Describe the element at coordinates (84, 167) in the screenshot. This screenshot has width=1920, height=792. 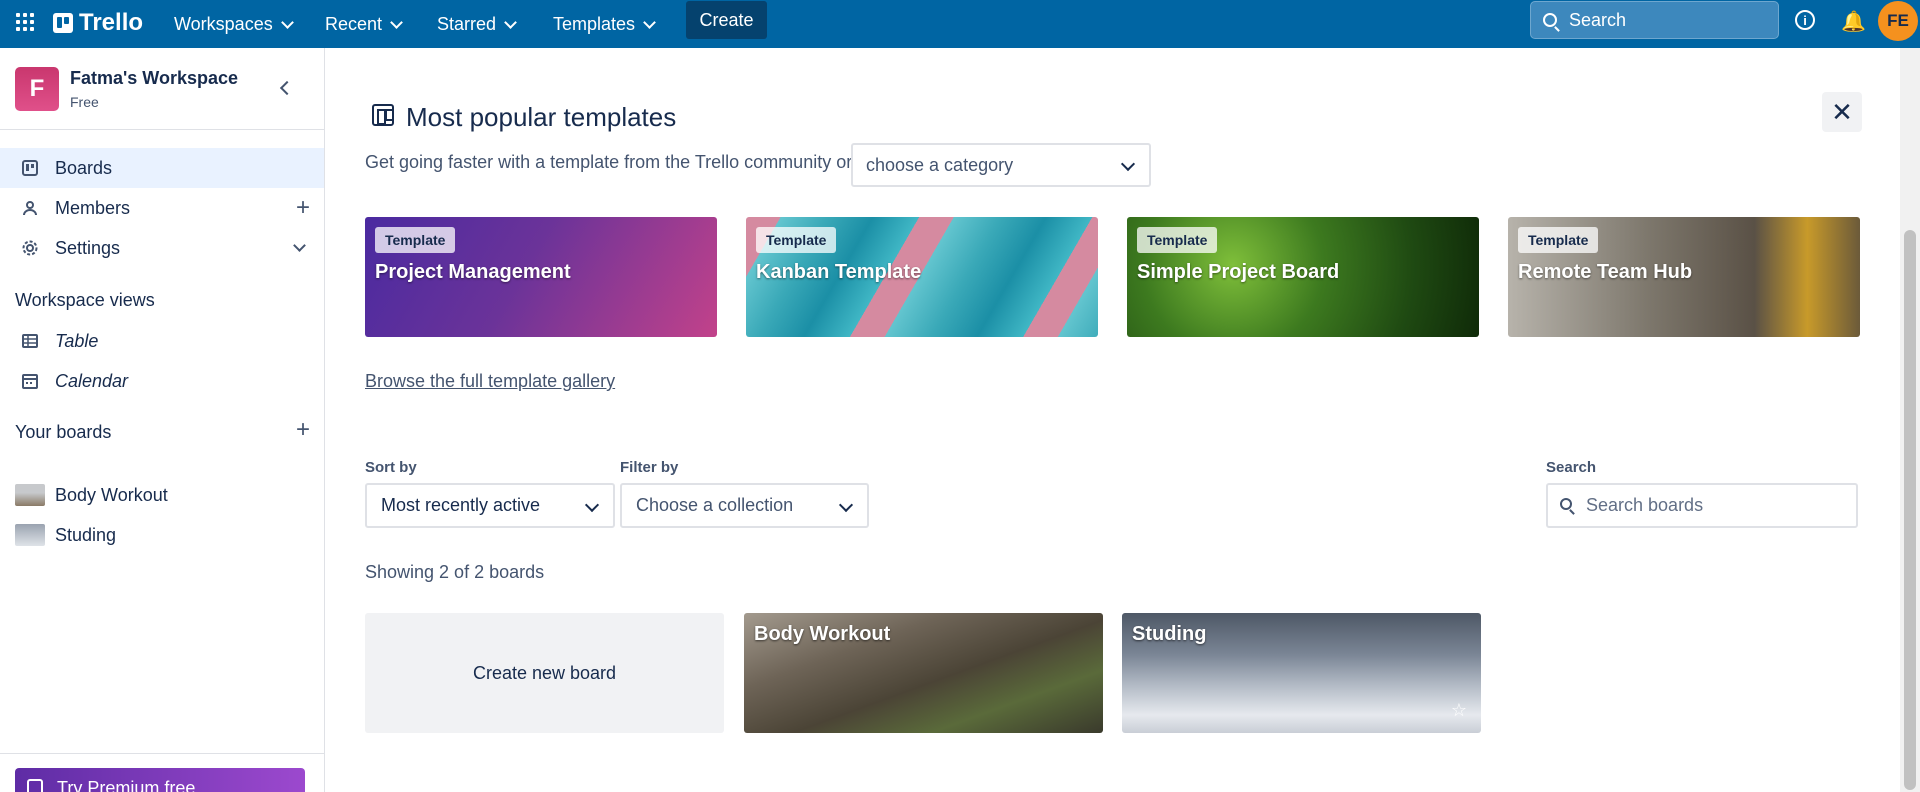
I see `sidebar-item-label: Boards` at that location.